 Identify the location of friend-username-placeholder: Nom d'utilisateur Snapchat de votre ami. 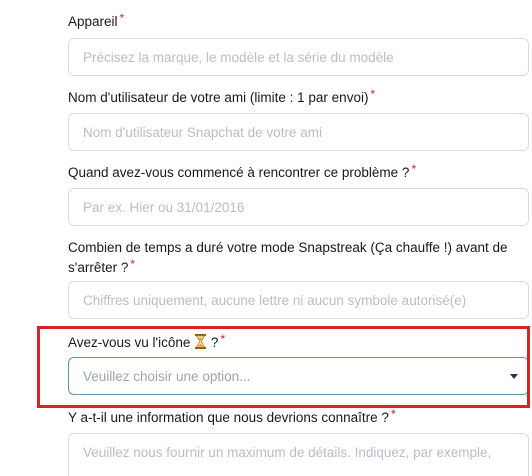
(202, 132).